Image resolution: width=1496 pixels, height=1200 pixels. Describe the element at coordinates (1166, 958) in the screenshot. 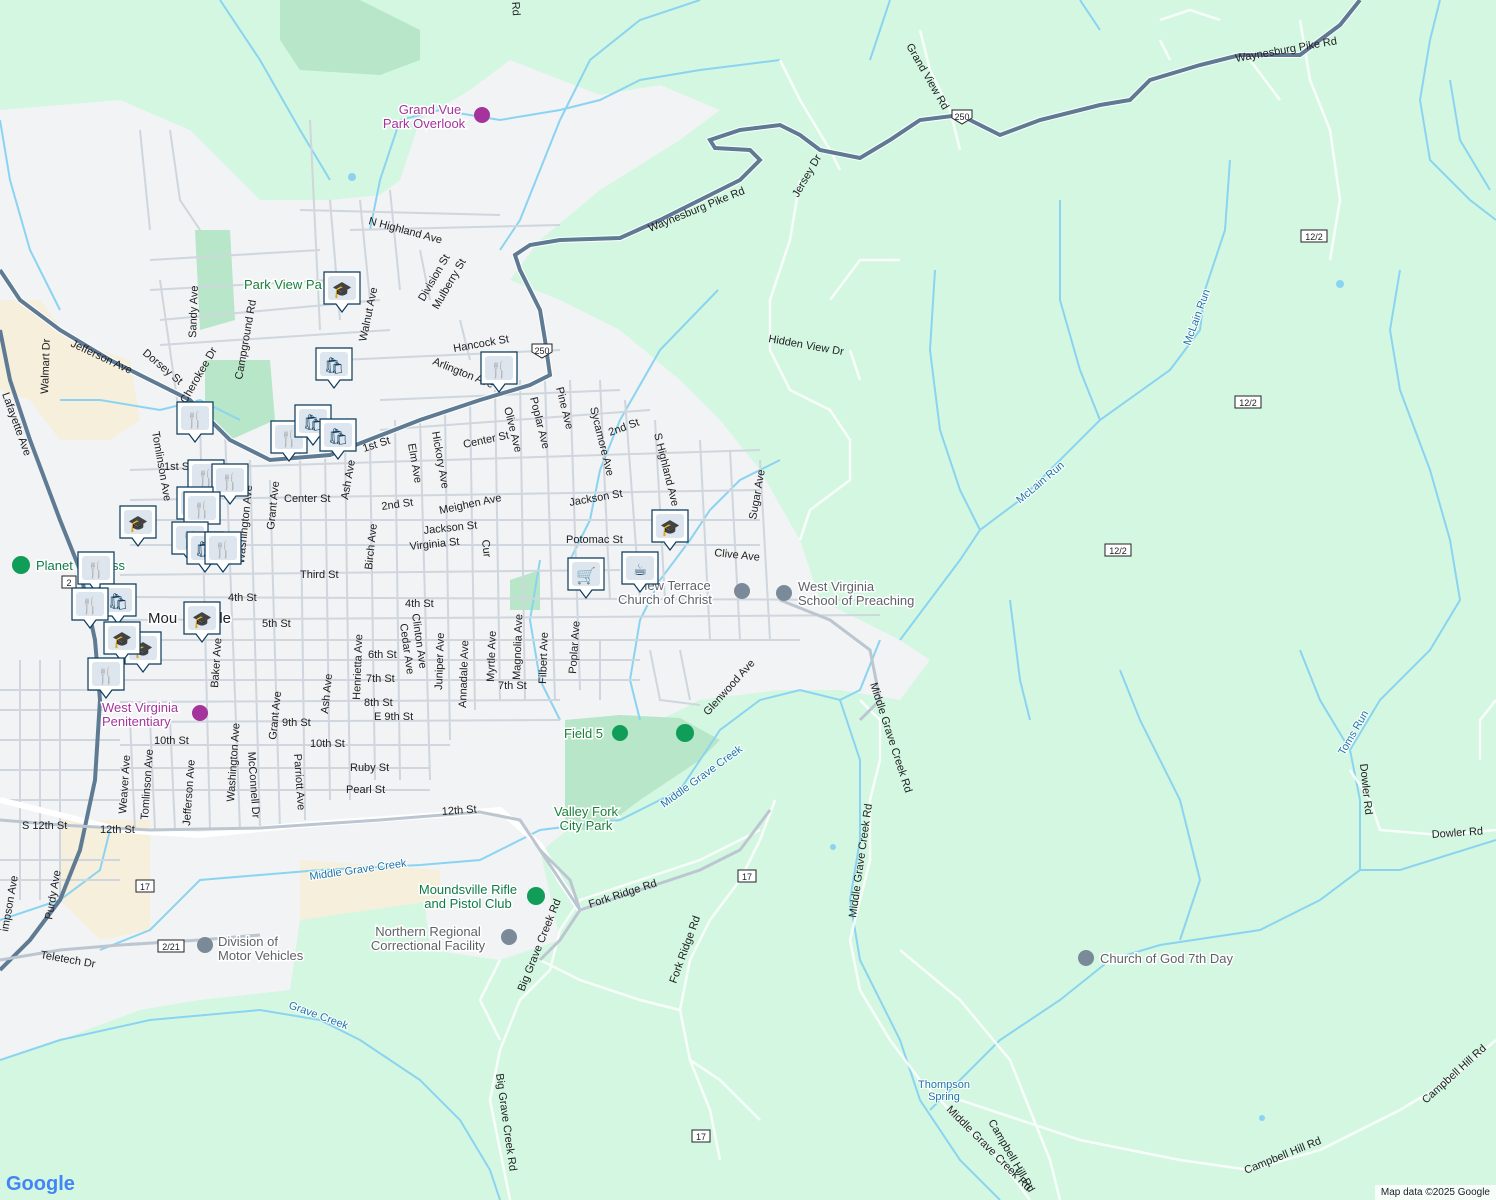

I see `svg-text: Church of God 7th Day` at that location.